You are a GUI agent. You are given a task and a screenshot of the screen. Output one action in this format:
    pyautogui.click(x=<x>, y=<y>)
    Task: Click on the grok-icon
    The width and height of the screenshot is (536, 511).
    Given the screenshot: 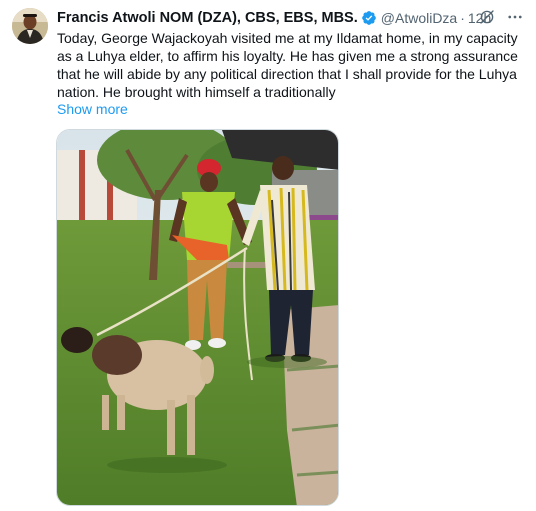 What is the action you would take?
    pyautogui.click(x=487, y=17)
    